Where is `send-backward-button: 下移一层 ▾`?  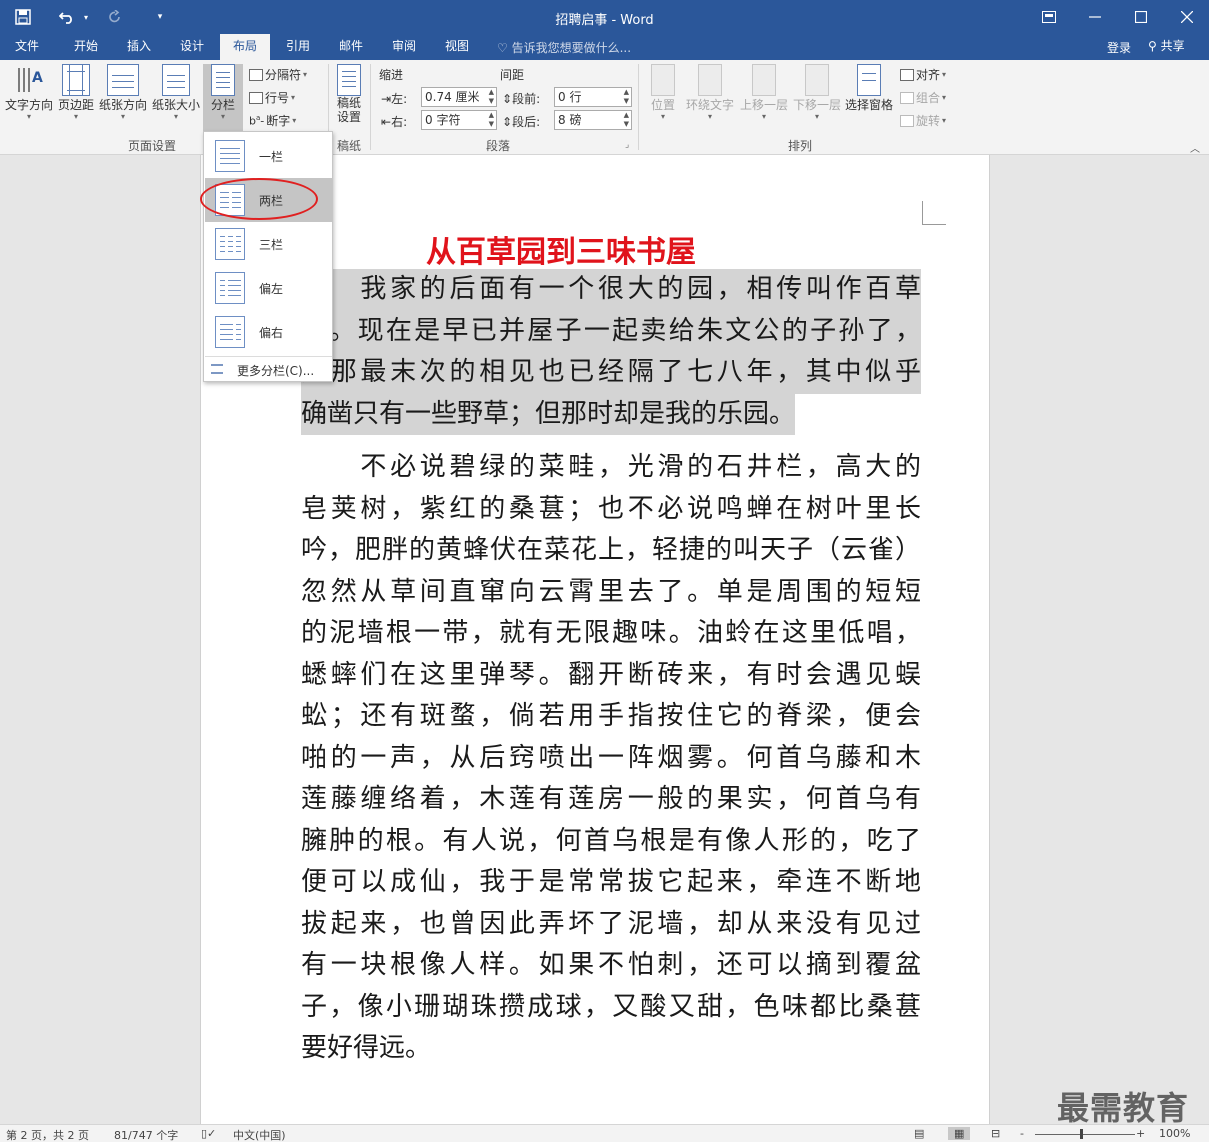
send-backward-button: 下移一层 ▾ is located at coordinates (817, 92).